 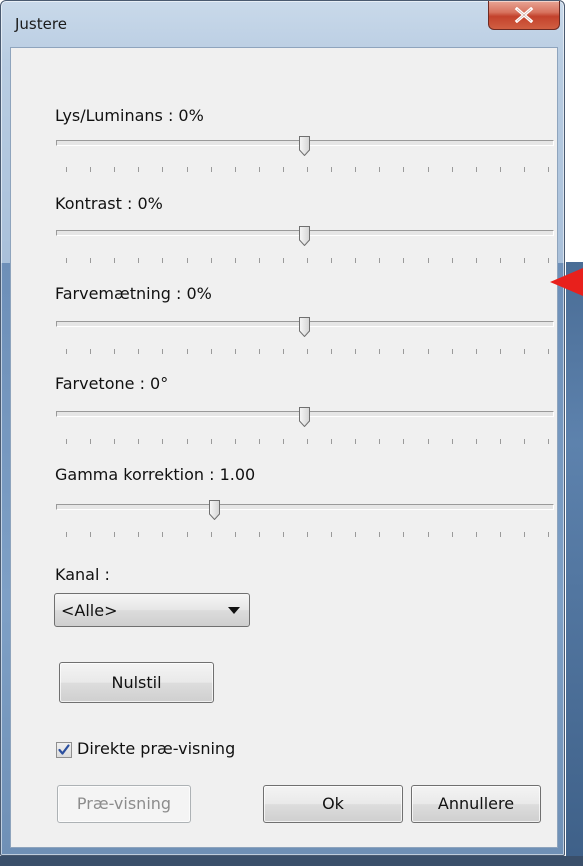 I want to click on contrast-slider-thumb, so click(x=304, y=236).